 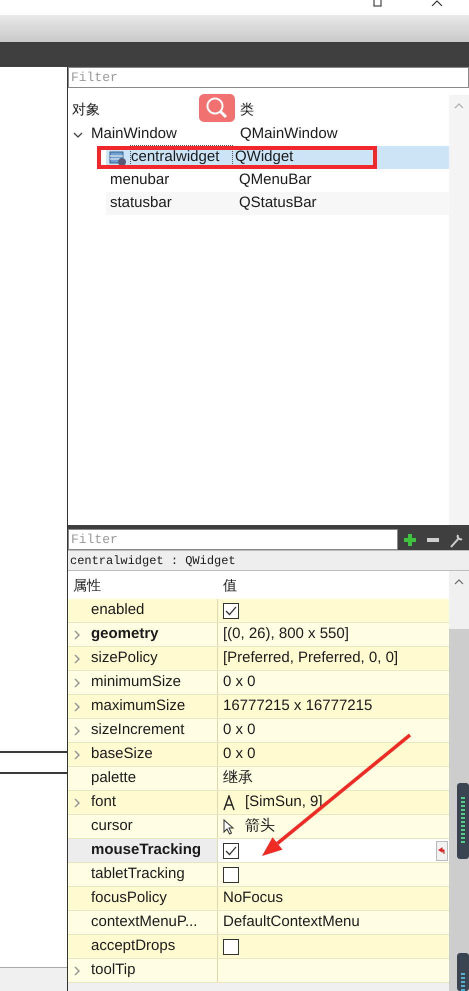 I want to click on property-row: toolTip, so click(x=258, y=971).